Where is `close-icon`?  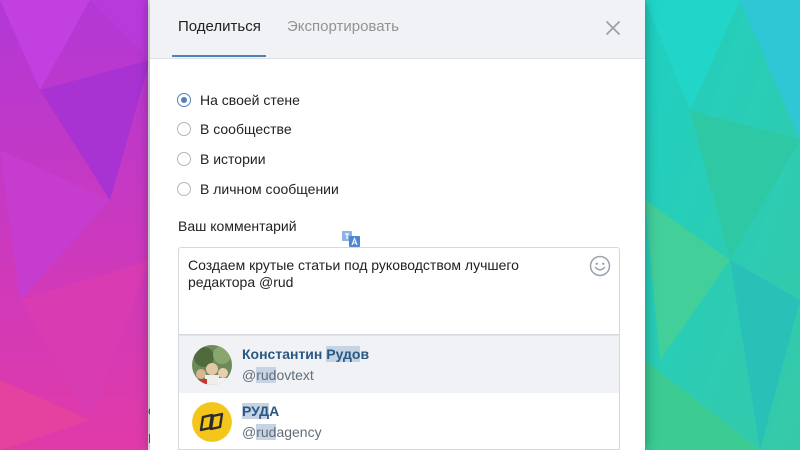 close-icon is located at coordinates (613, 28).